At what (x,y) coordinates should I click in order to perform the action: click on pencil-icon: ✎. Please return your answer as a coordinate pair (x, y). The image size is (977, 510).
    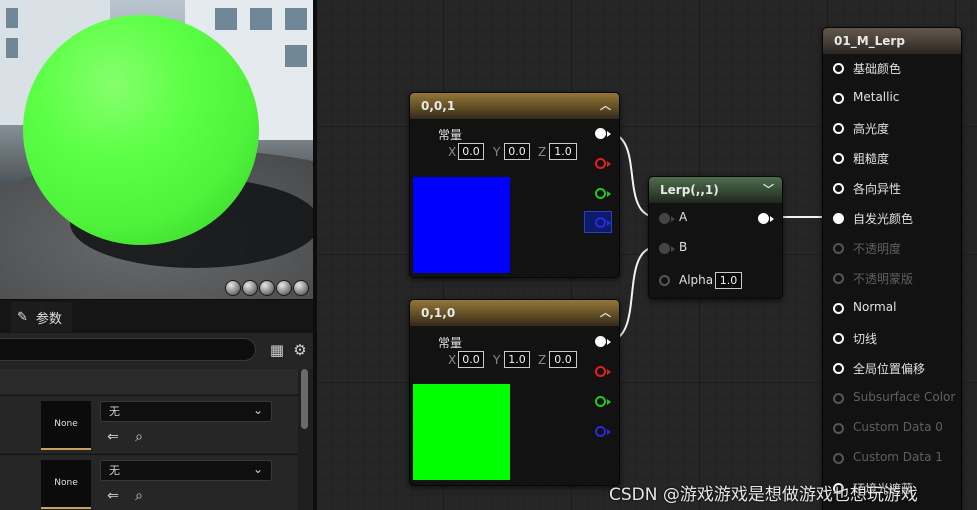
    Looking at the image, I should click on (22, 317).